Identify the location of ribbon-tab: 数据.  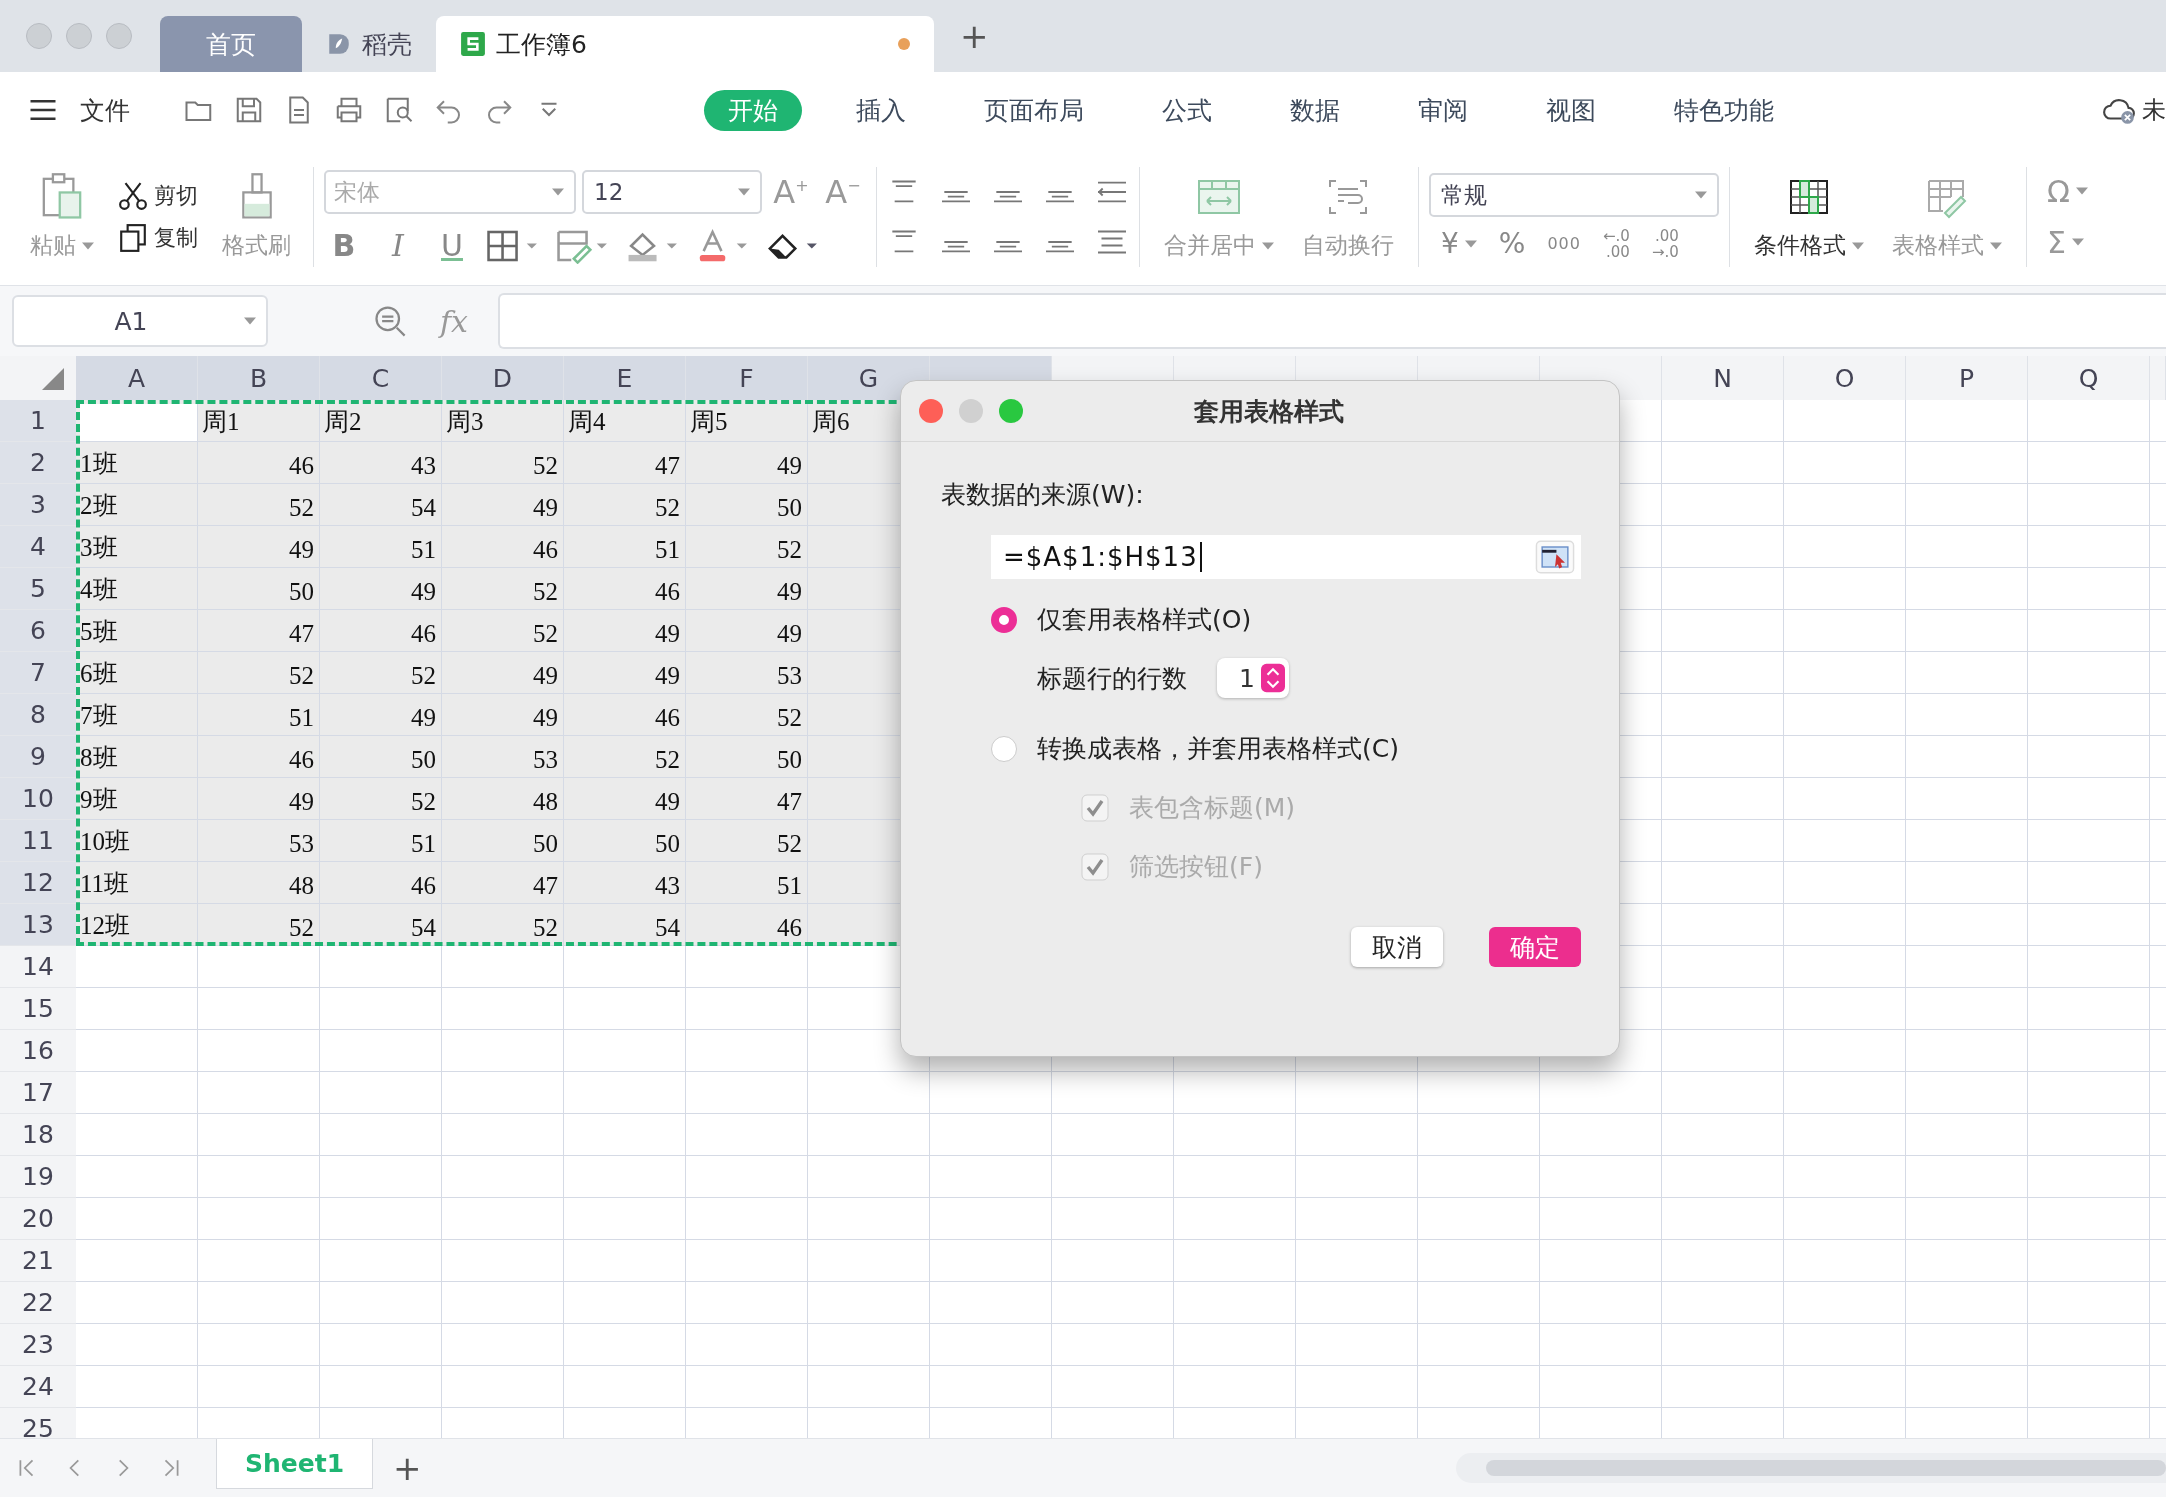
(1315, 110).